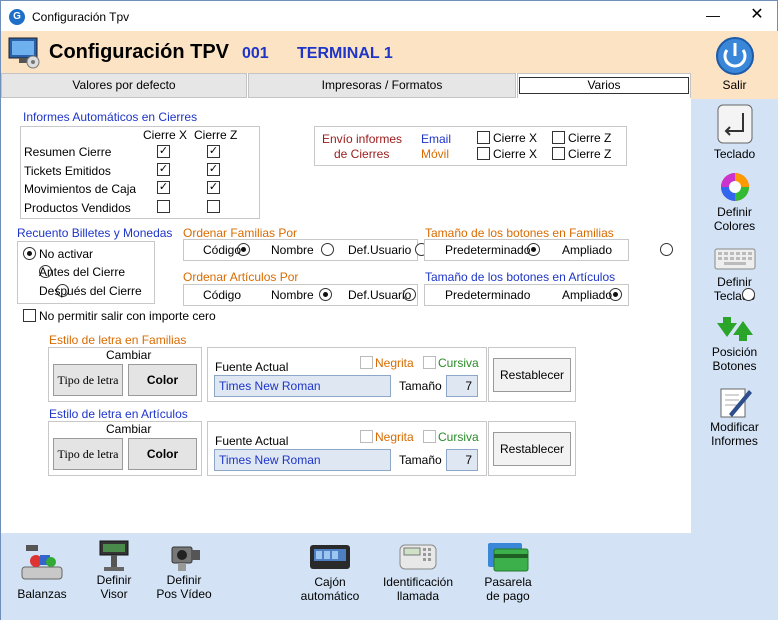 The image size is (778, 620). Describe the element at coordinates (222, 295) in the screenshot. I see `articulos-codigo-label: Código` at that location.